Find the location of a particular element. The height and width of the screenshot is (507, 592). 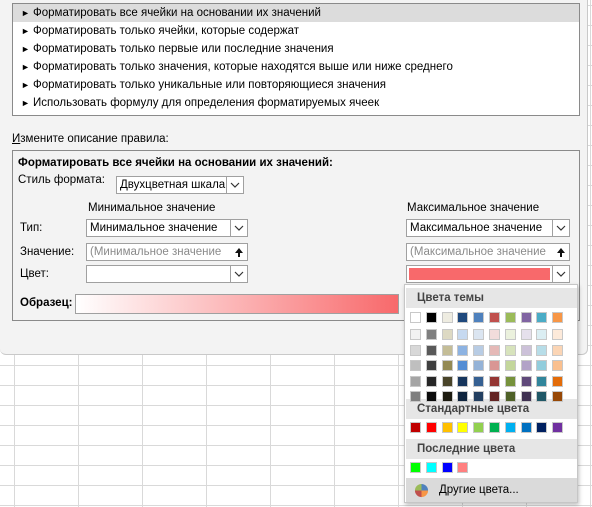

min-value-input: (Минимальное значение is located at coordinates (167, 252).